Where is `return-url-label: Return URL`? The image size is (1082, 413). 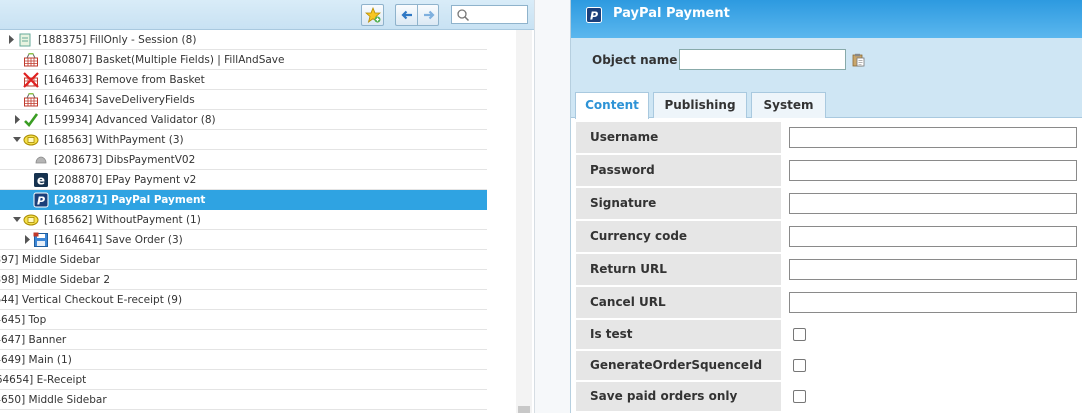
return-url-label: Return URL is located at coordinates (678, 269).